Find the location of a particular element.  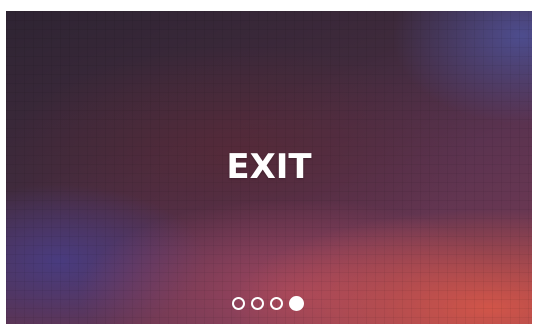

exit-title: EXIT is located at coordinates (269, 167).